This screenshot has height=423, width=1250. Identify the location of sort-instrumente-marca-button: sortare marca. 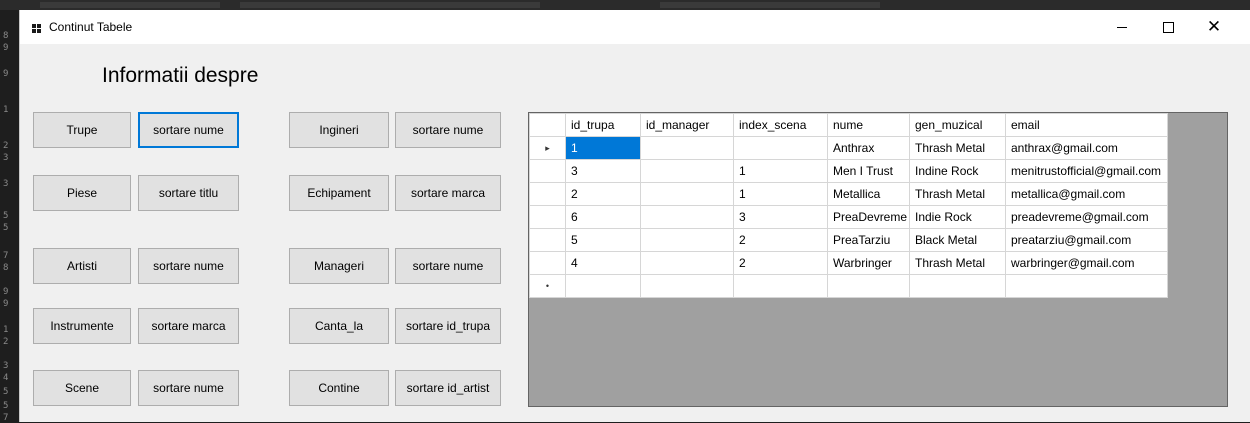
(188, 326).